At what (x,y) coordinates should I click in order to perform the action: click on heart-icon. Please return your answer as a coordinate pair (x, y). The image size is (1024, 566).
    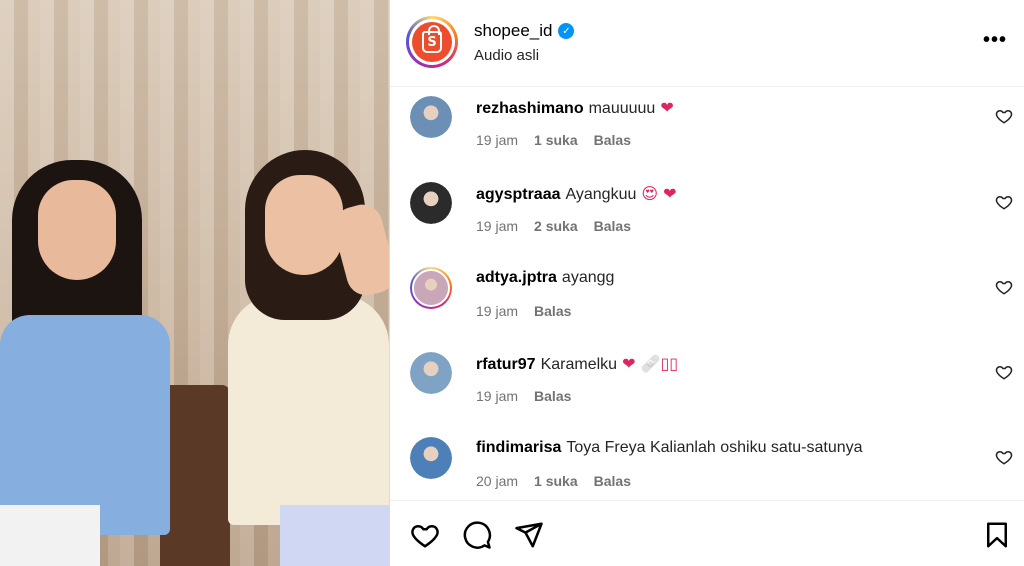
    Looking at the image, I should click on (425, 535).